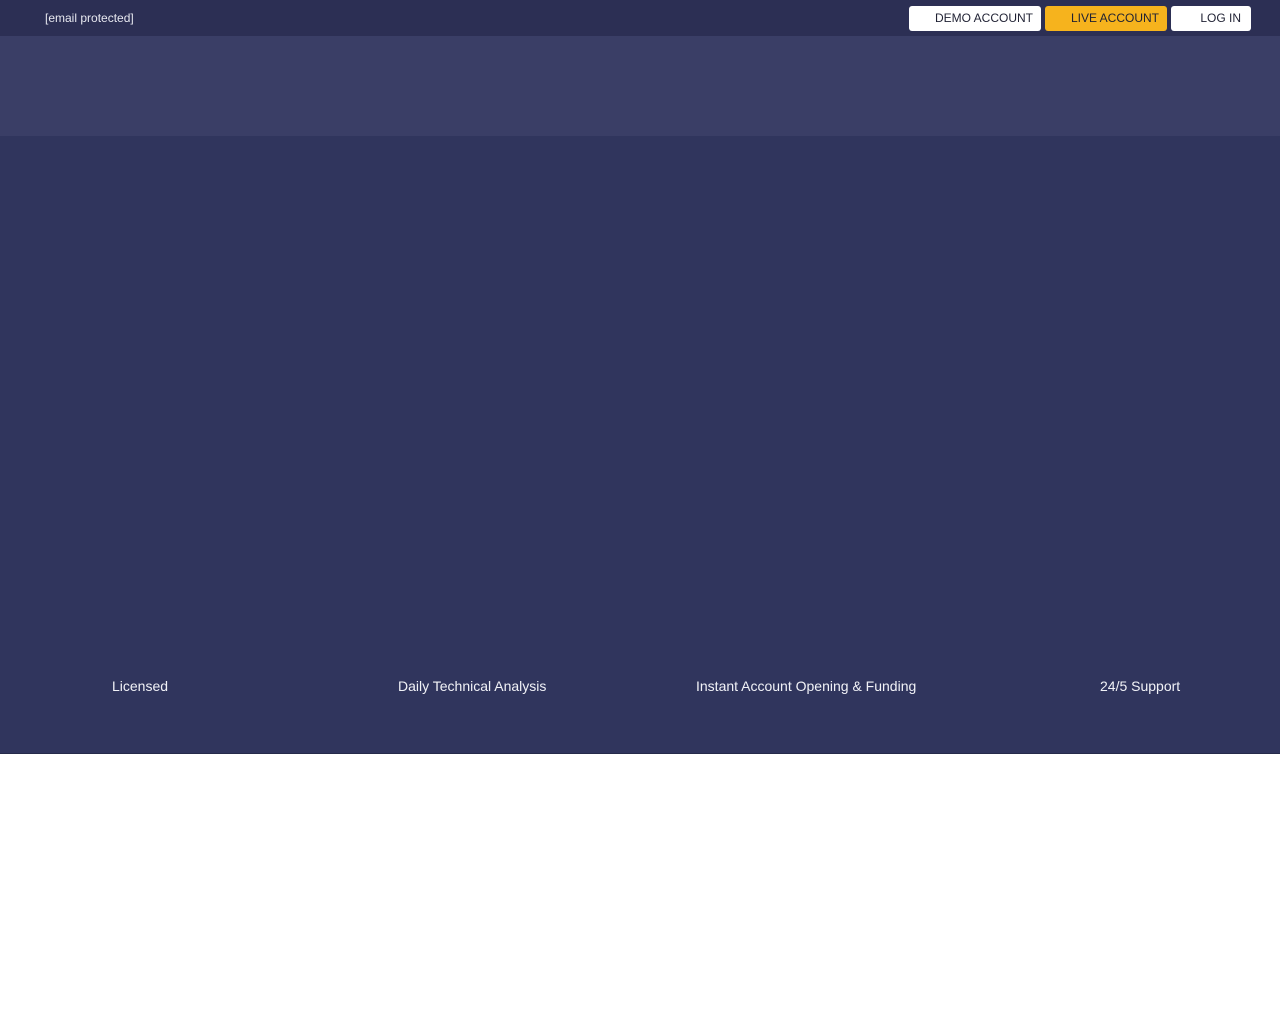  Describe the element at coordinates (140, 686) in the screenshot. I see `feature-licensed: Licensed` at that location.